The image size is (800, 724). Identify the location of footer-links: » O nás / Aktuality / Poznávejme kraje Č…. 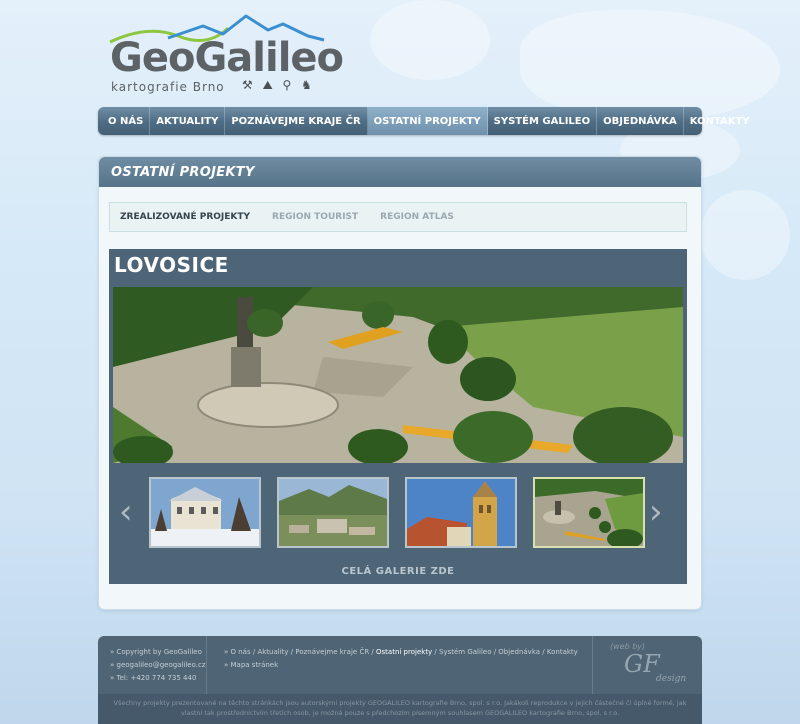
(401, 659).